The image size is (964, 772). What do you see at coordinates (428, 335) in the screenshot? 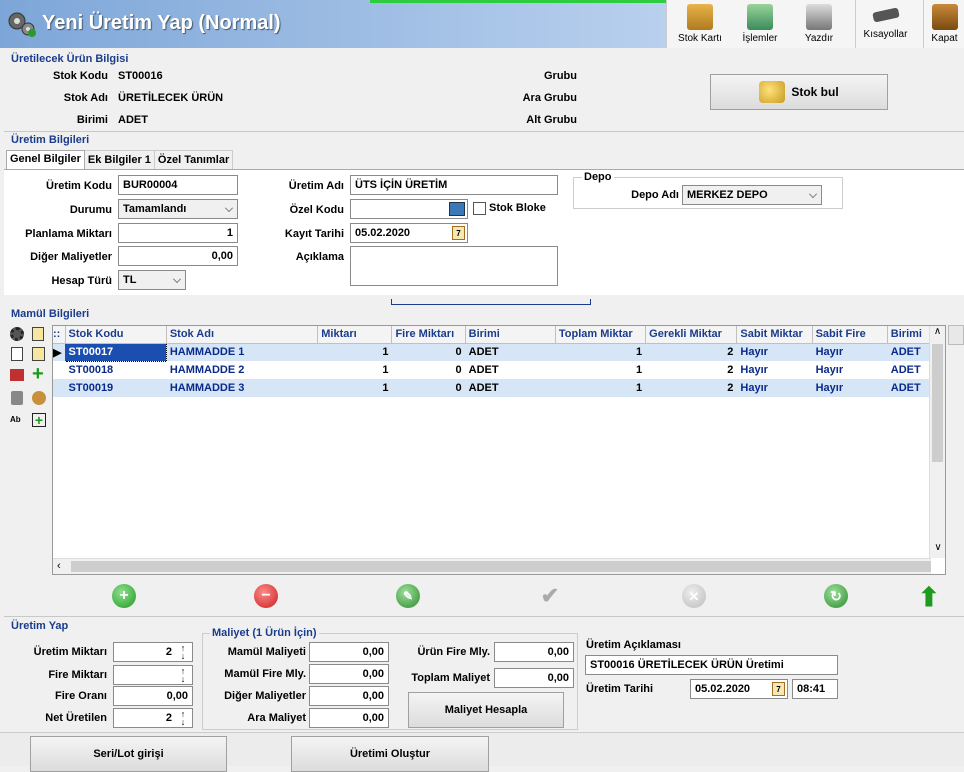
I see `col-fire-miktari: Fire Miktarı` at bounding box center [428, 335].